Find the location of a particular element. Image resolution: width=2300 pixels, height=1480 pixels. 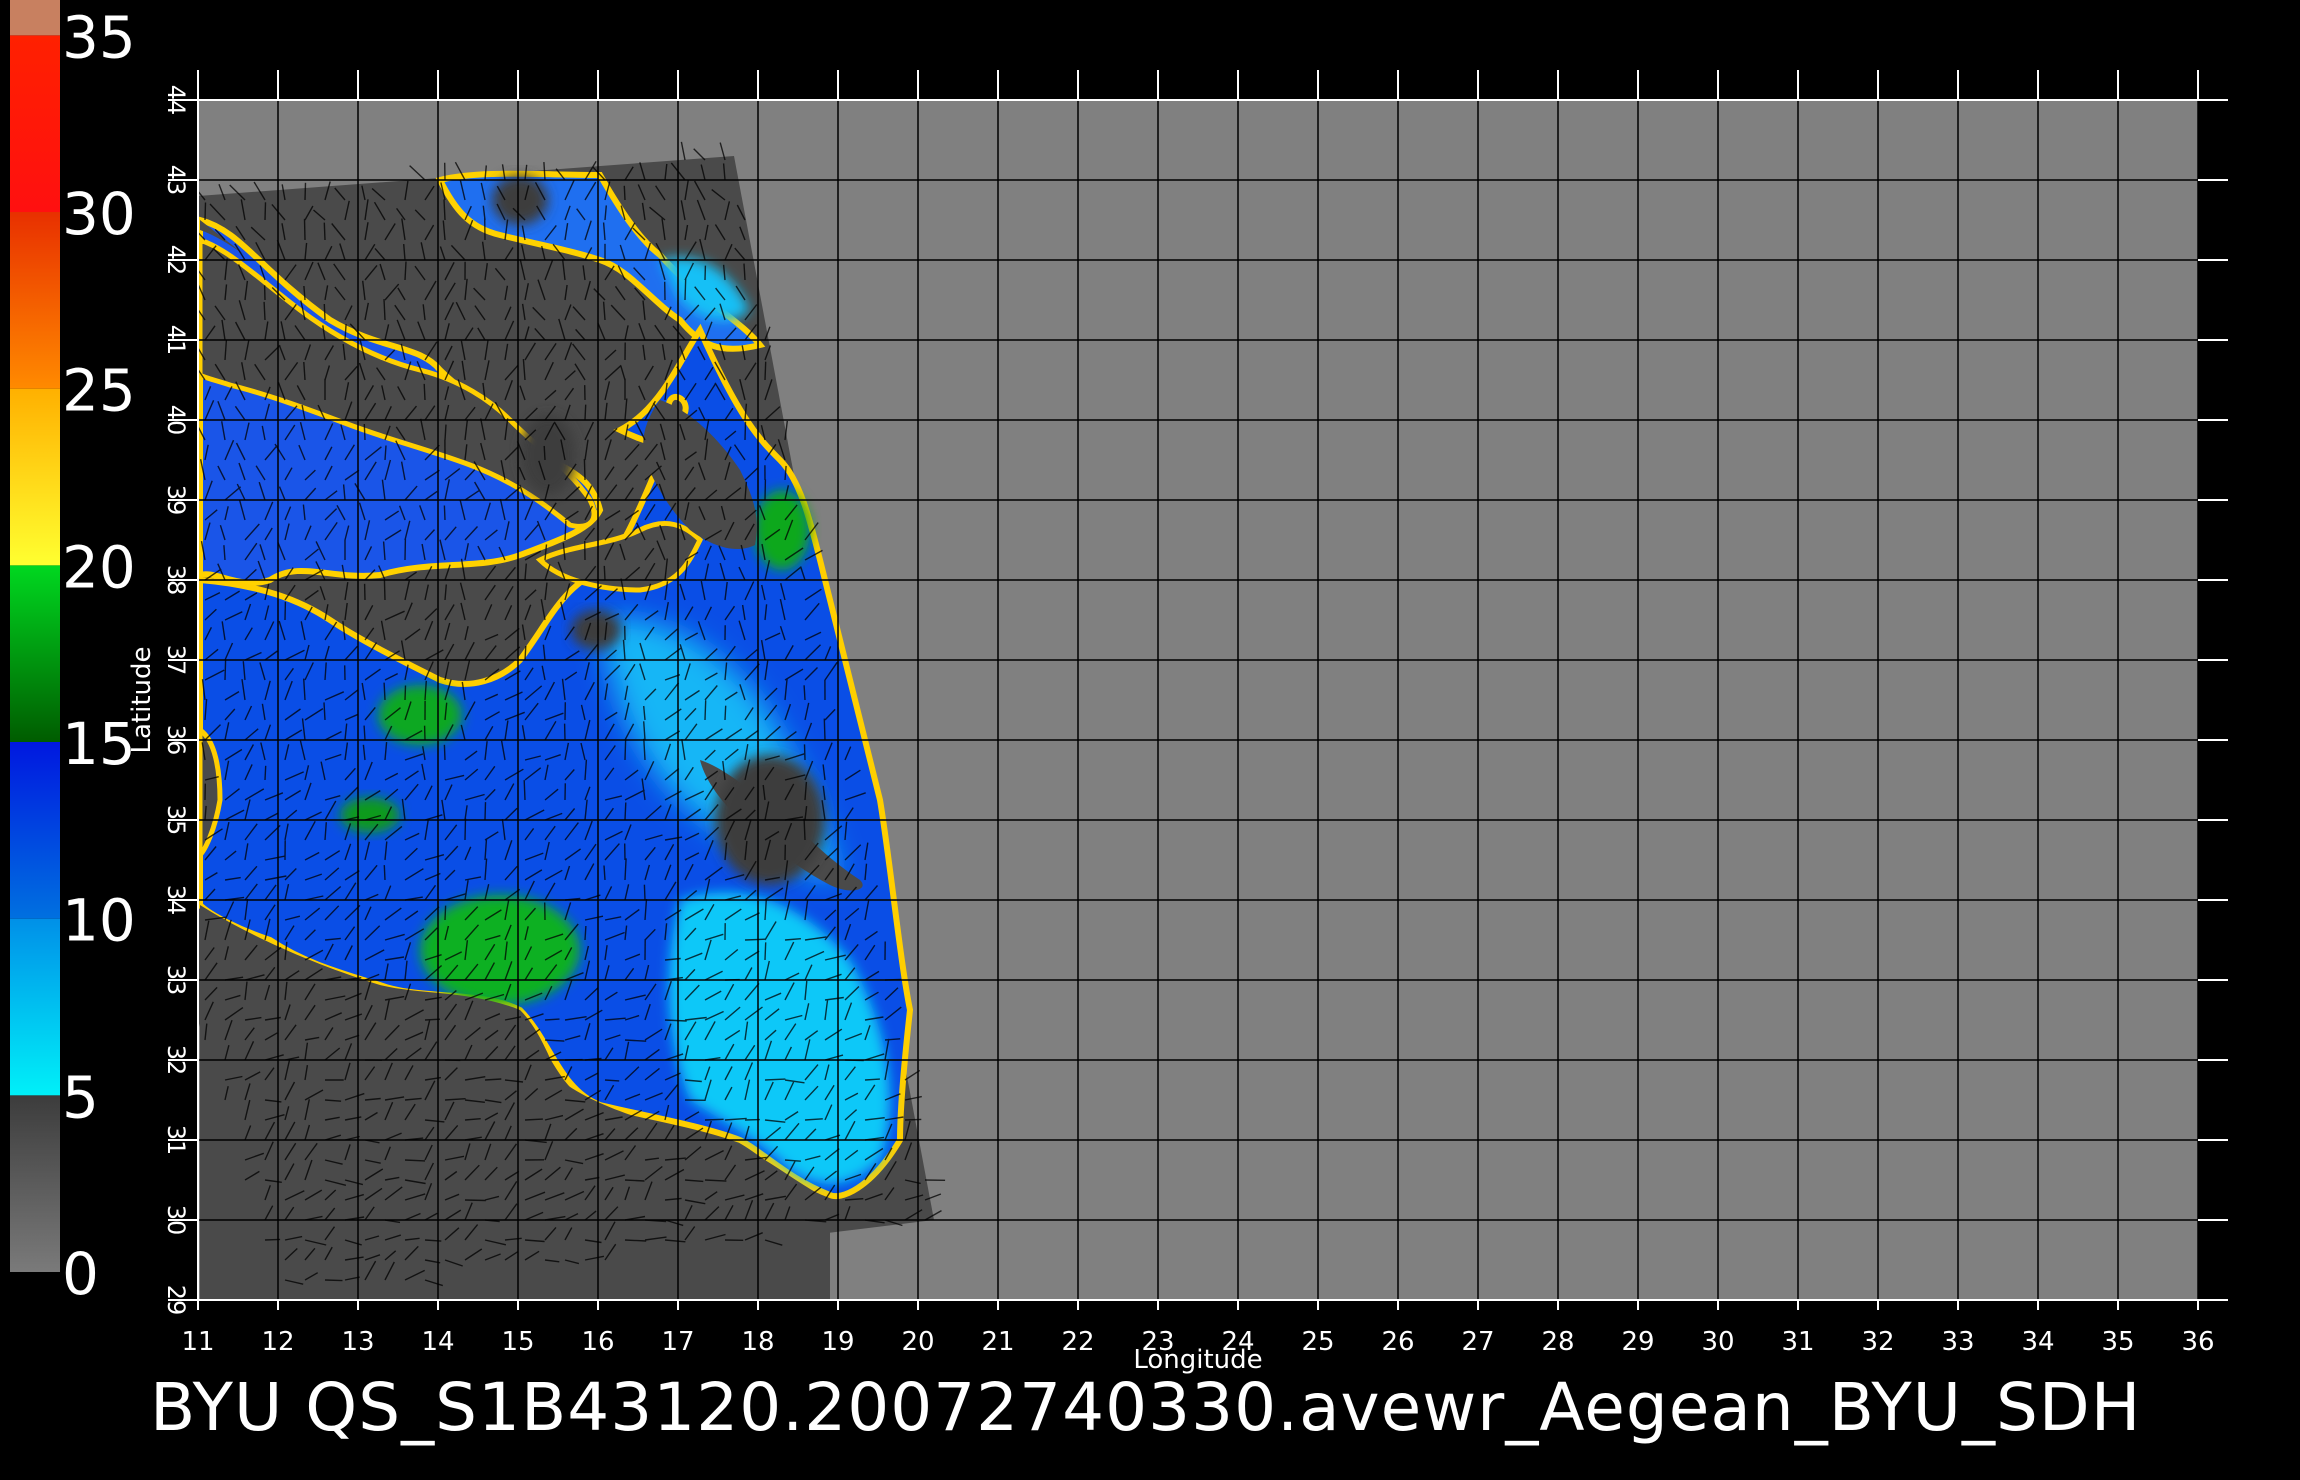

lat-tick-label: 36 is located at coordinates (176, 740).